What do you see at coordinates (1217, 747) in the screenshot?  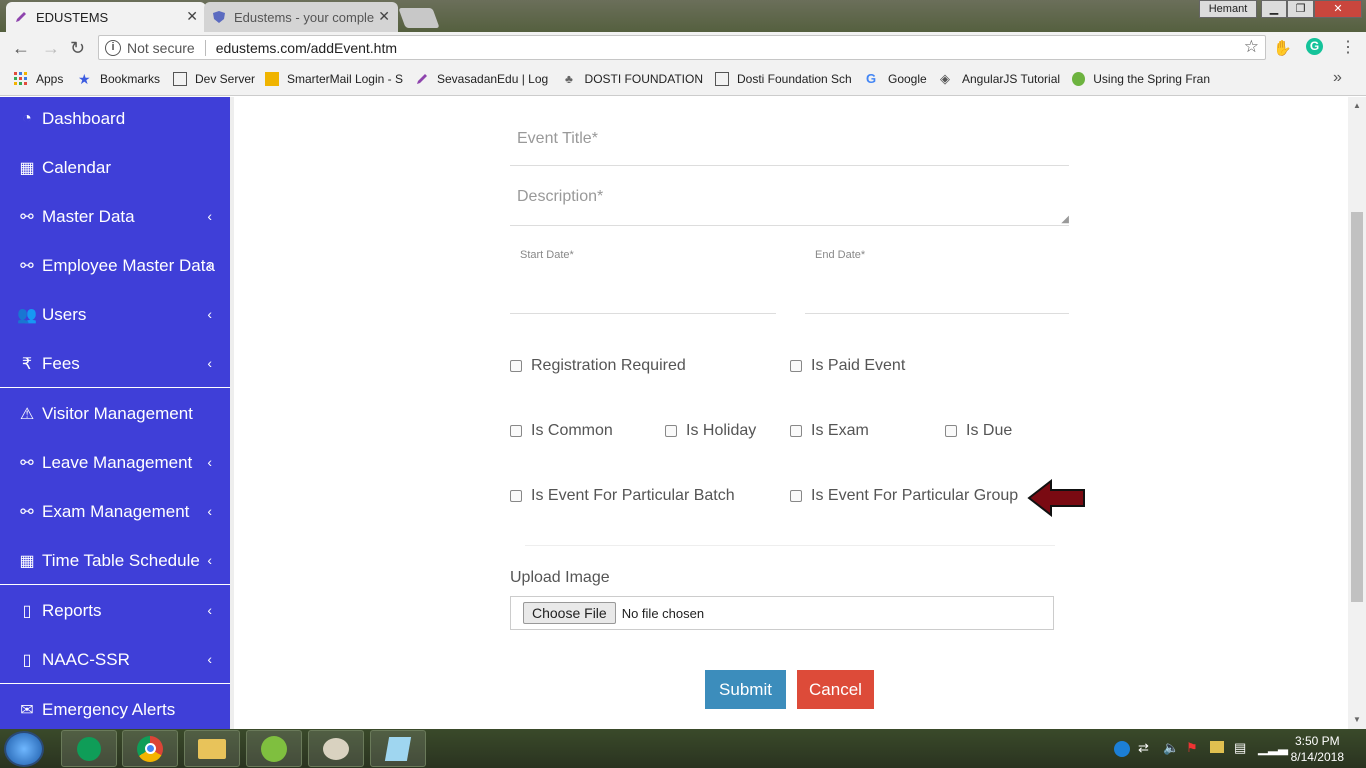 I see `folder-tray-icon` at bounding box center [1217, 747].